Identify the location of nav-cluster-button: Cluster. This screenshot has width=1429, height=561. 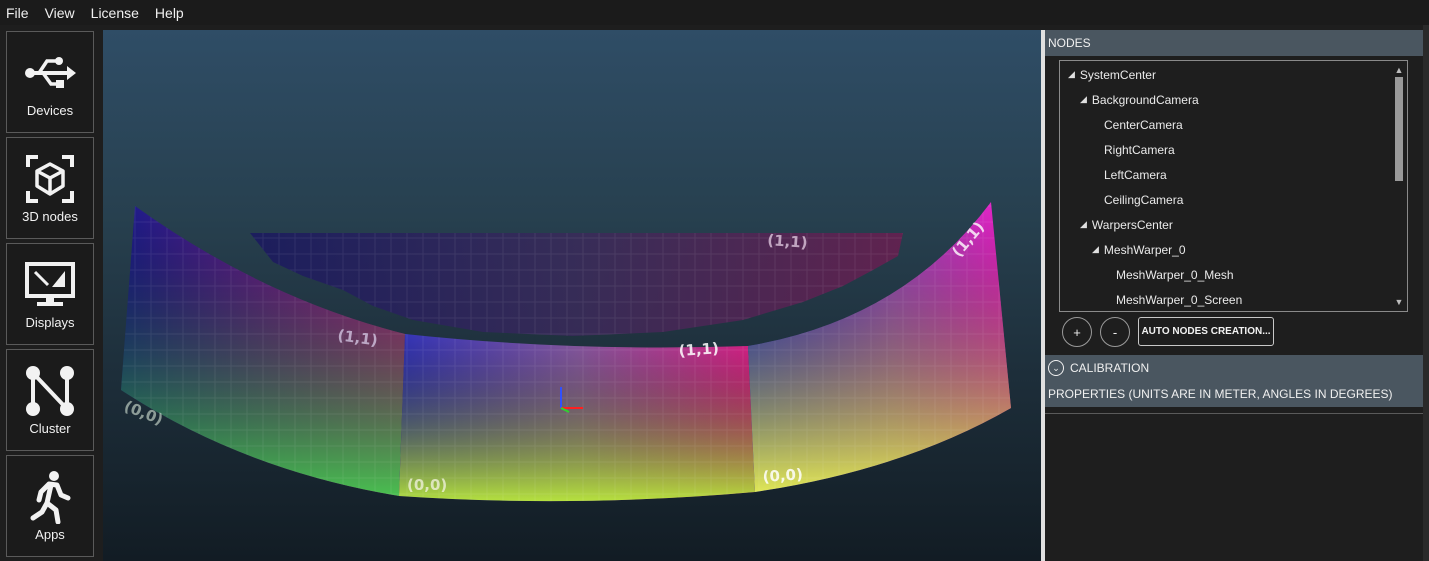
(50, 400).